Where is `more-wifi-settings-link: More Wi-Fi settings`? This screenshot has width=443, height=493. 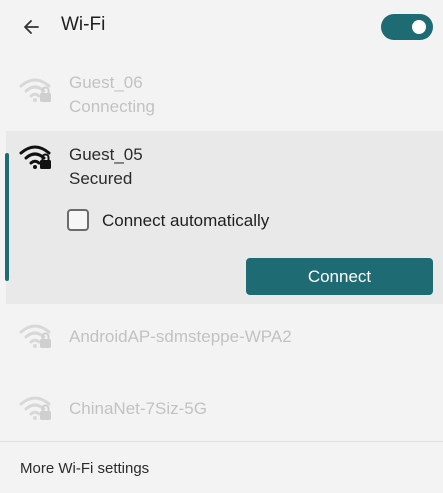 more-wifi-settings-link: More Wi-Fi settings is located at coordinates (84, 468).